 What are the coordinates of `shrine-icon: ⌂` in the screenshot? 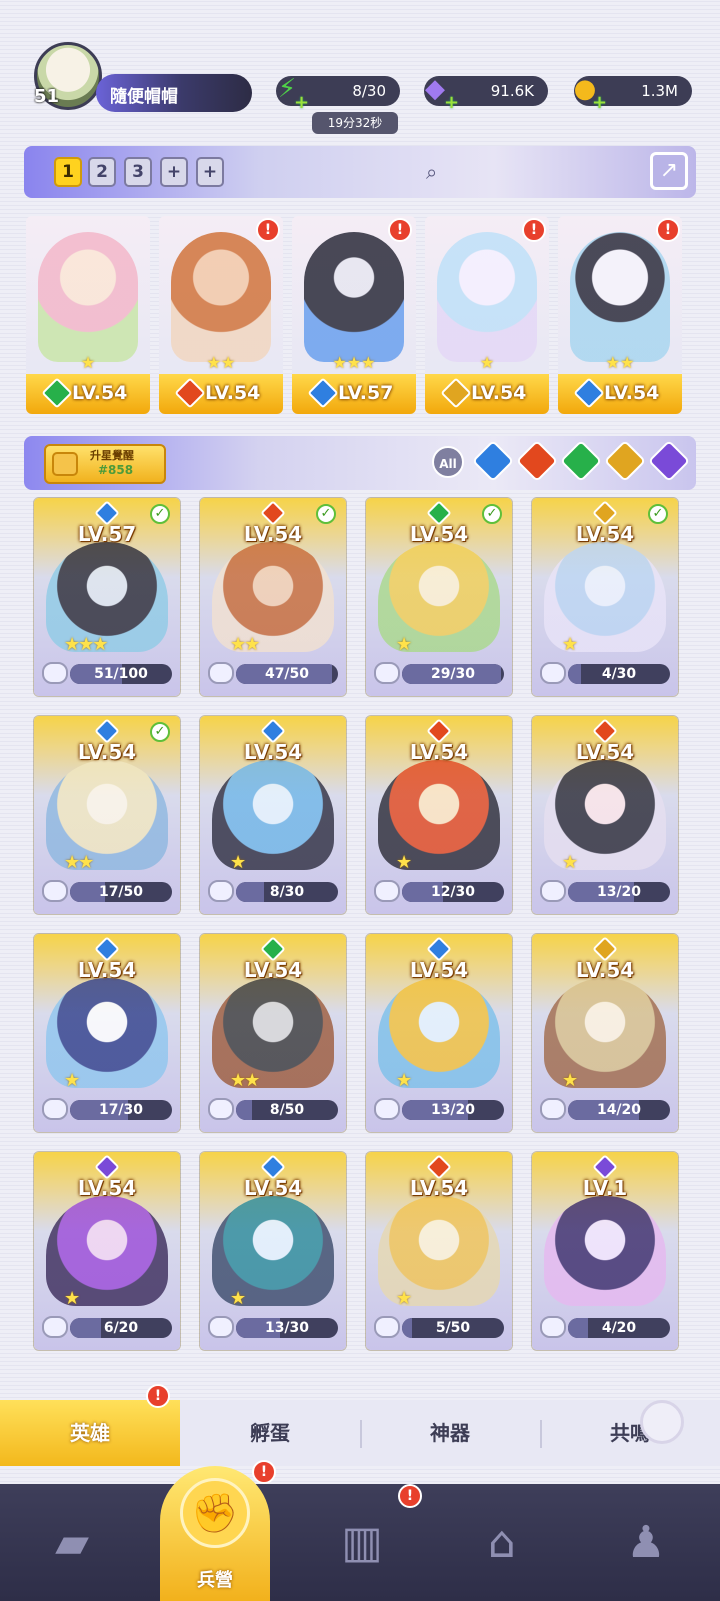 It's located at (502, 1542).